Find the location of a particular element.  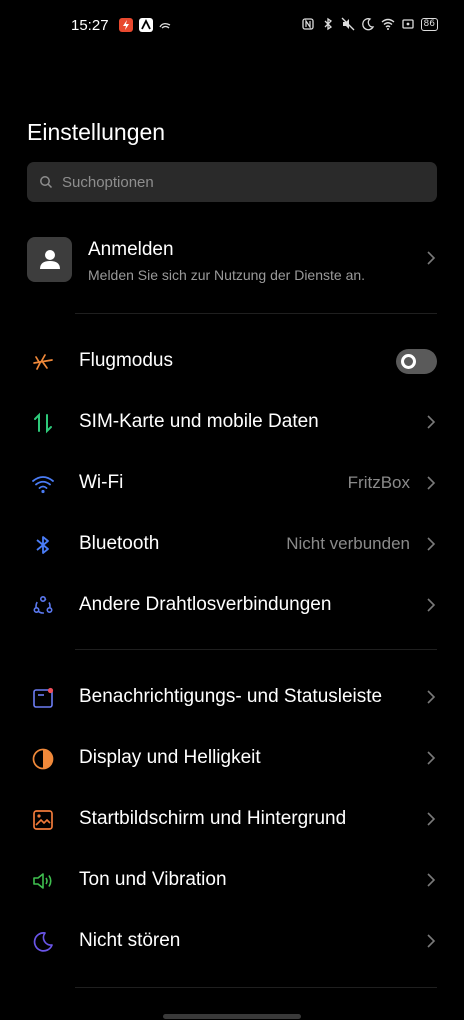

cast-icon is located at coordinates (407, 24).